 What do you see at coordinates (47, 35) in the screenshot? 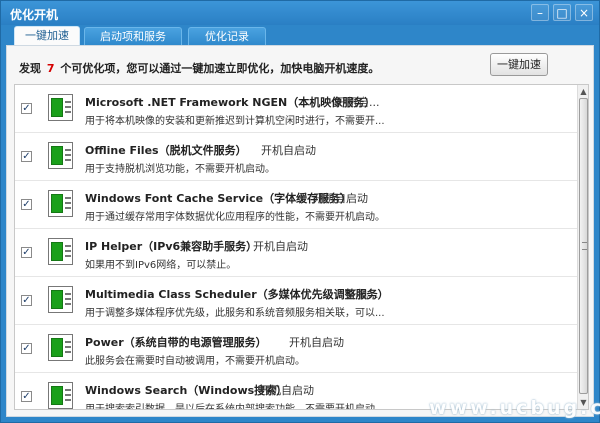
I see `tab-one-click-boost: 一键加速` at bounding box center [47, 35].